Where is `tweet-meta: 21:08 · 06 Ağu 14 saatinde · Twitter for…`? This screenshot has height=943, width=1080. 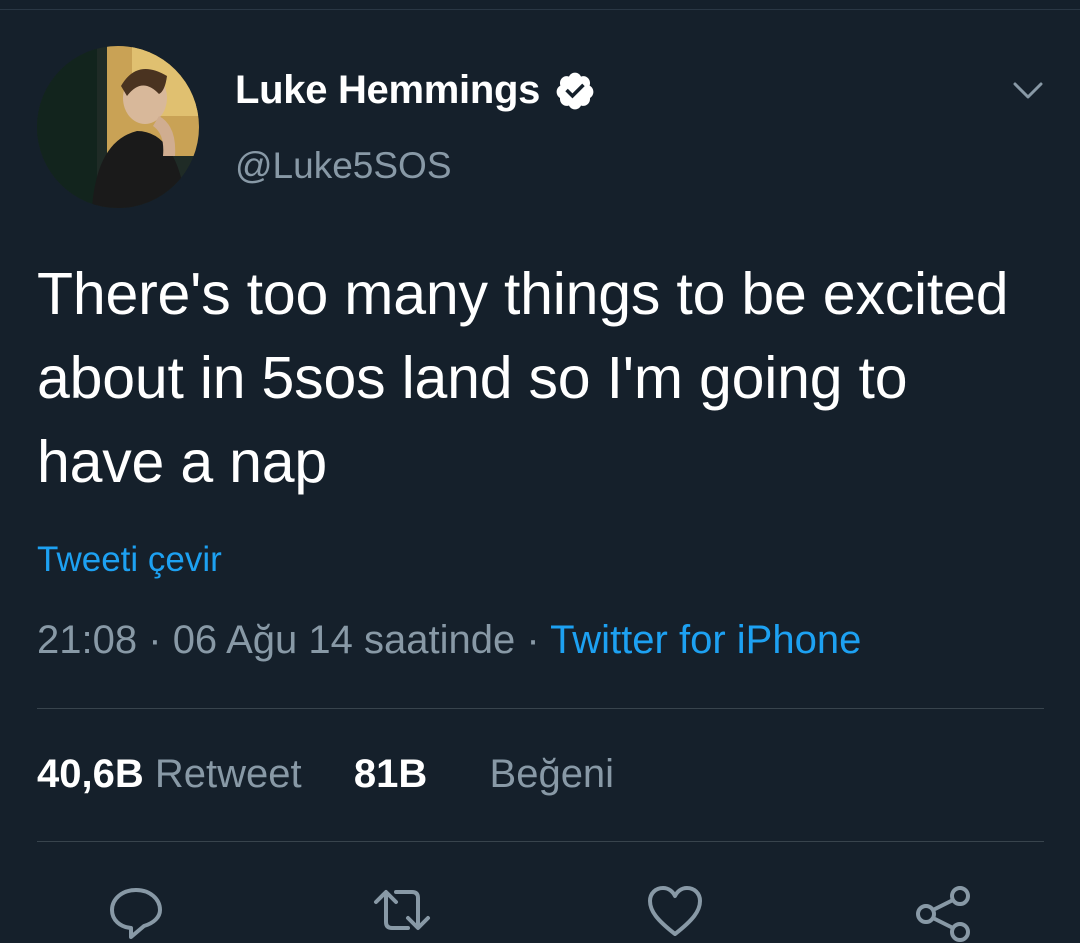
tweet-meta: 21:08 · 06 Ağu 14 saatinde · Twitter for… is located at coordinates (449, 640).